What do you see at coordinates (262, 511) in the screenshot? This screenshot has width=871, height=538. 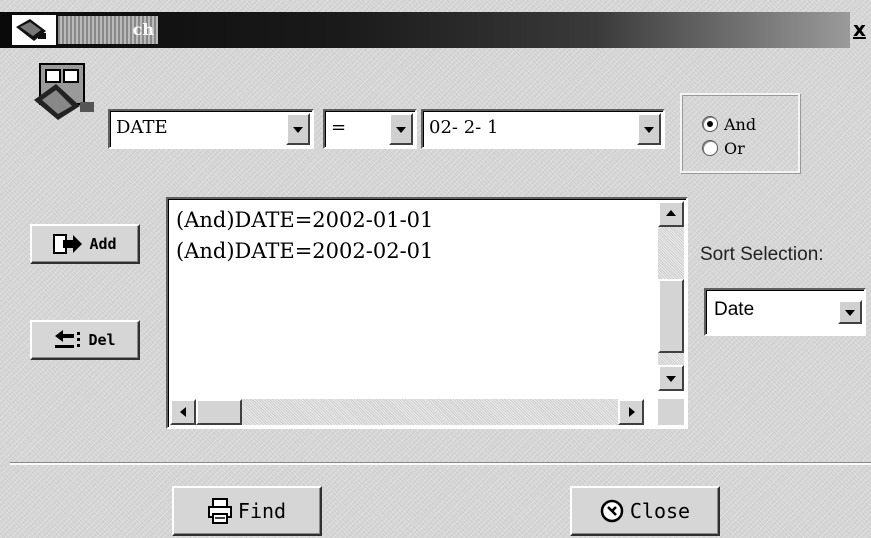 I see `find-button-label: Find` at bounding box center [262, 511].